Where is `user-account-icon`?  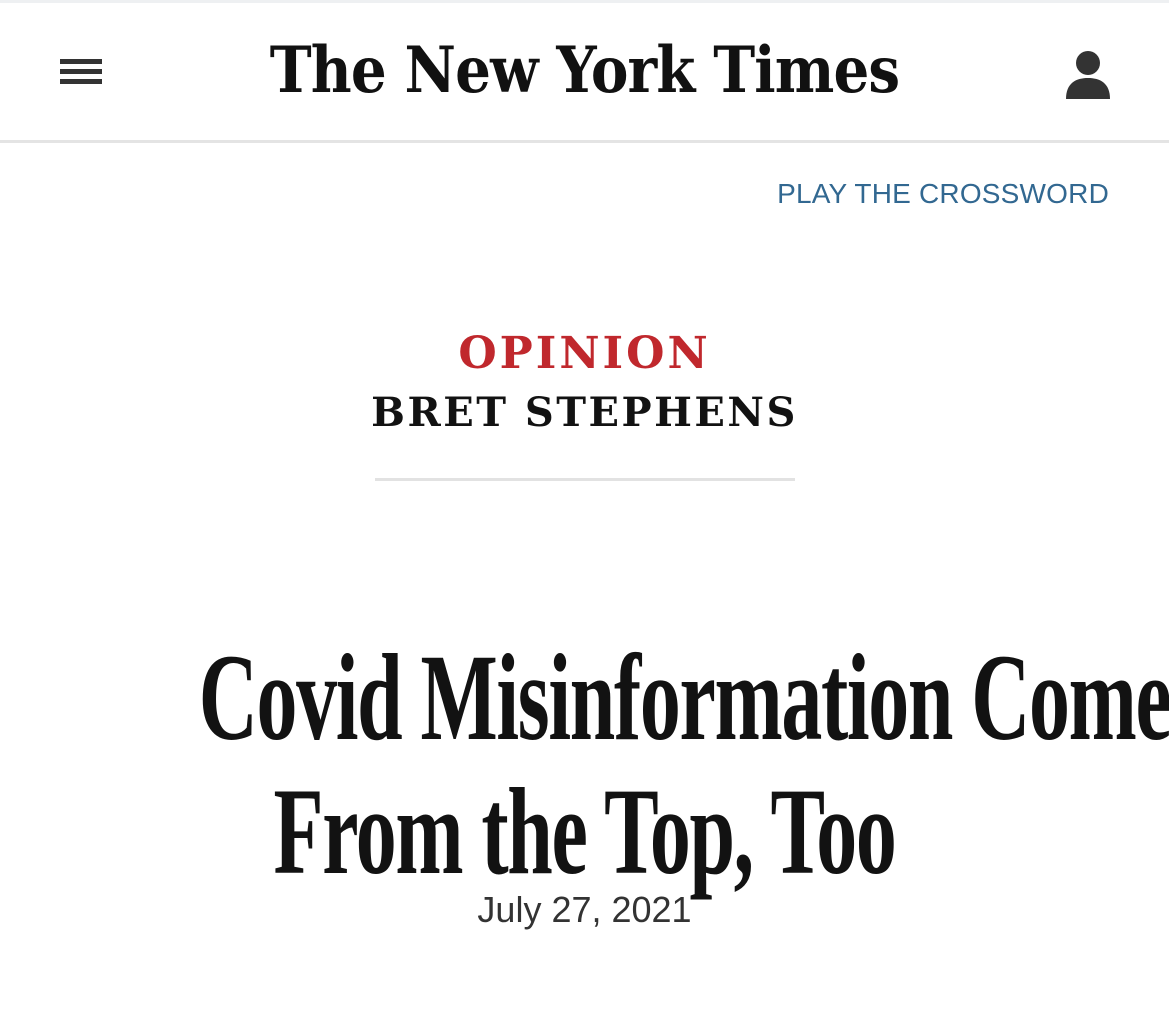 user-account-icon is located at coordinates (1088, 75).